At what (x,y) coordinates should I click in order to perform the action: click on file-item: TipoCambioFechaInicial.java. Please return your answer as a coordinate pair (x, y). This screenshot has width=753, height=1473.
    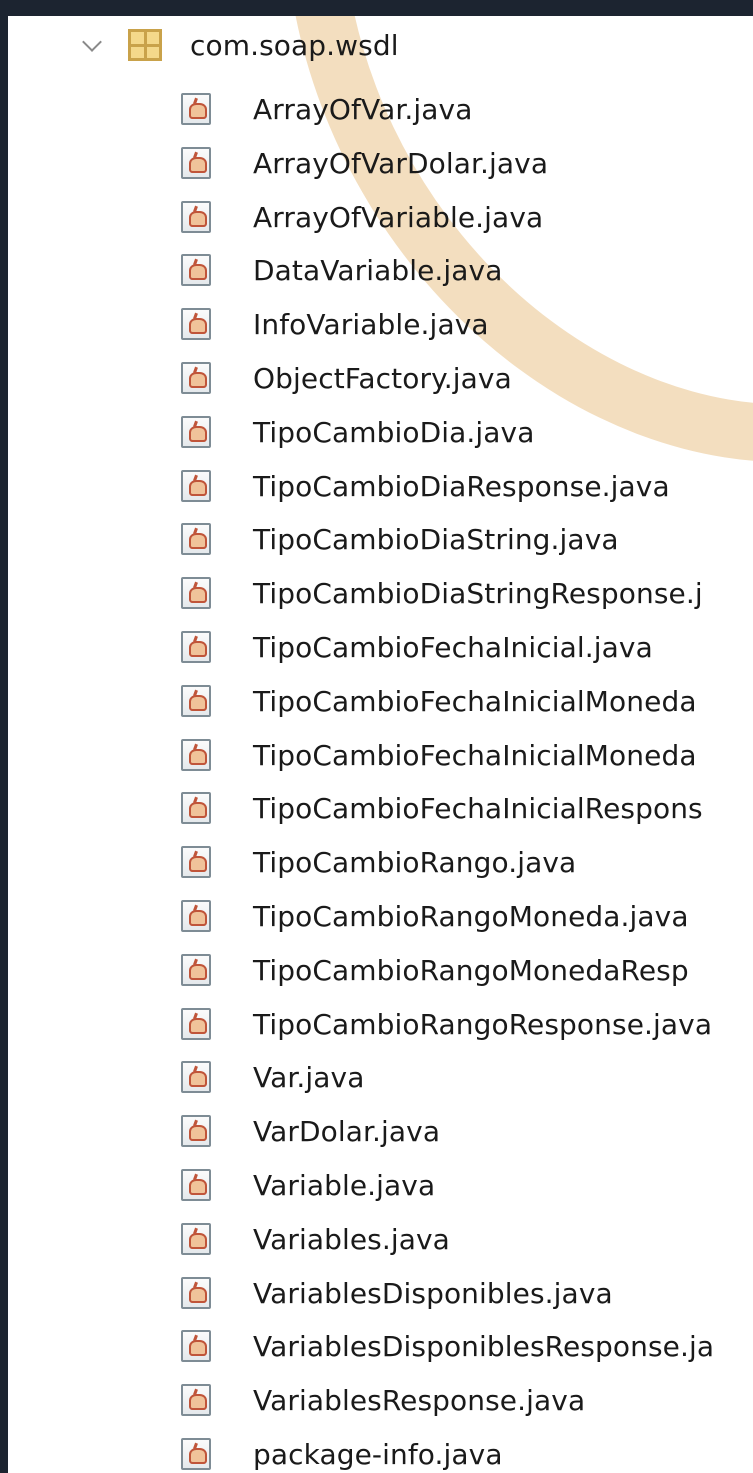
    Looking at the image, I should click on (417, 647).